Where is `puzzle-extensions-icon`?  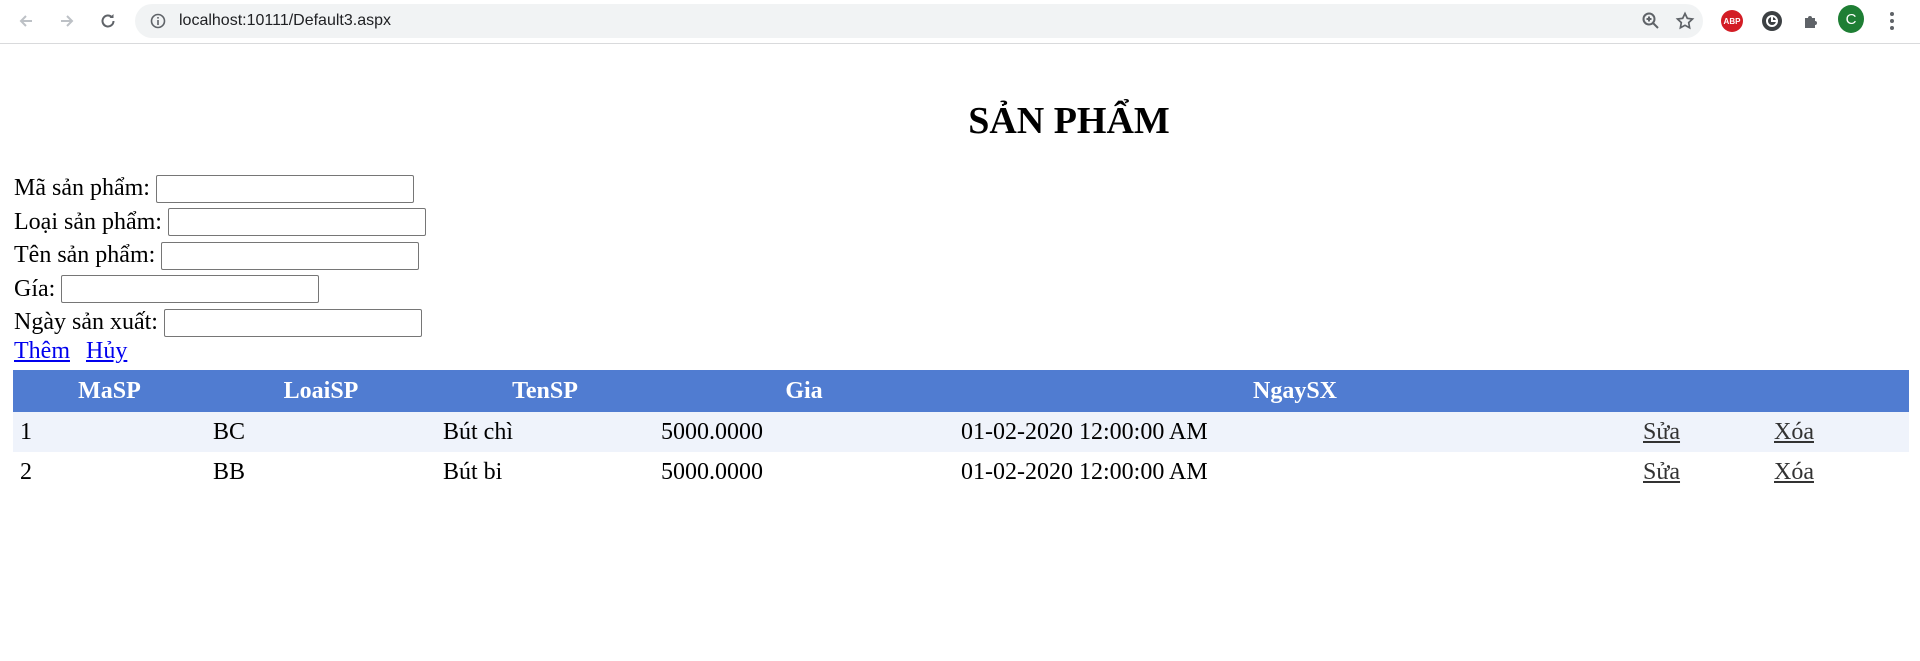 puzzle-extensions-icon is located at coordinates (1812, 21).